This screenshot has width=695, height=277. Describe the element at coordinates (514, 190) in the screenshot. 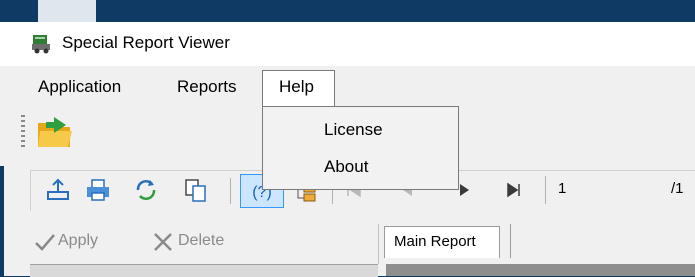

I see `last-page-icon` at that location.